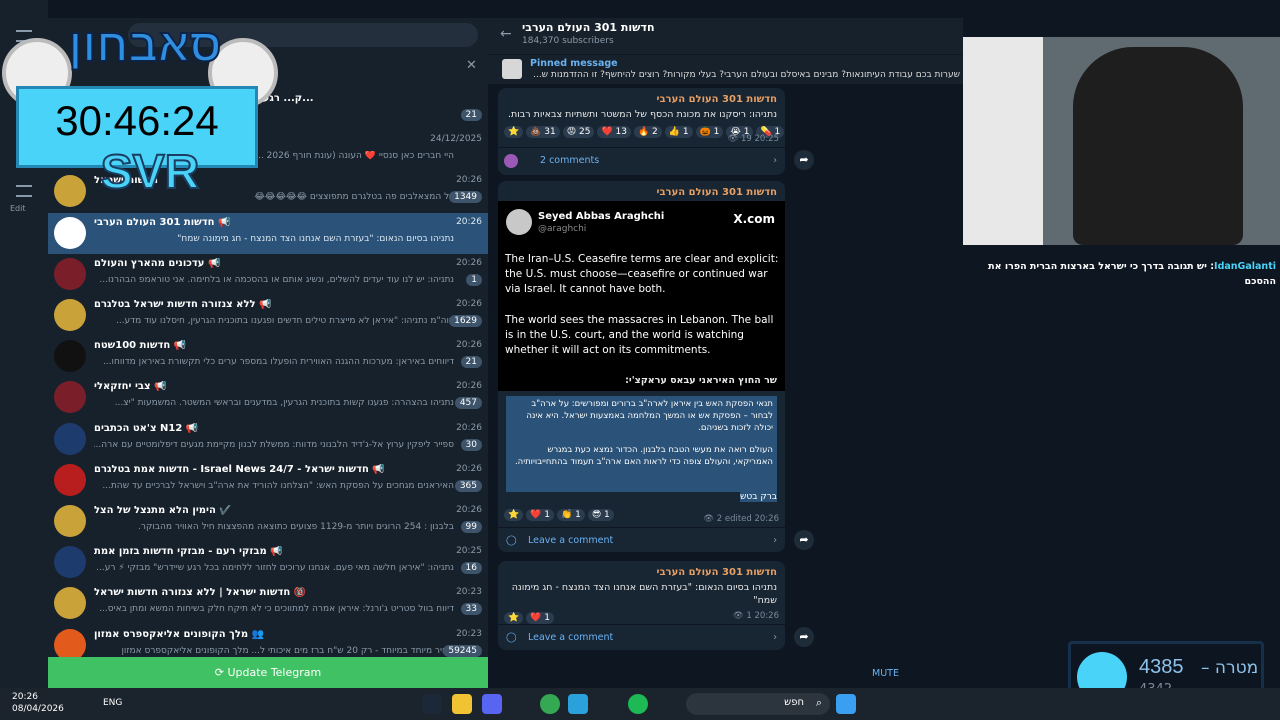 The width and height of the screenshot is (1280, 720). Describe the element at coordinates (588, 27) in the screenshot. I see `channel-title: חדשות 301 העולם הערבי` at that location.